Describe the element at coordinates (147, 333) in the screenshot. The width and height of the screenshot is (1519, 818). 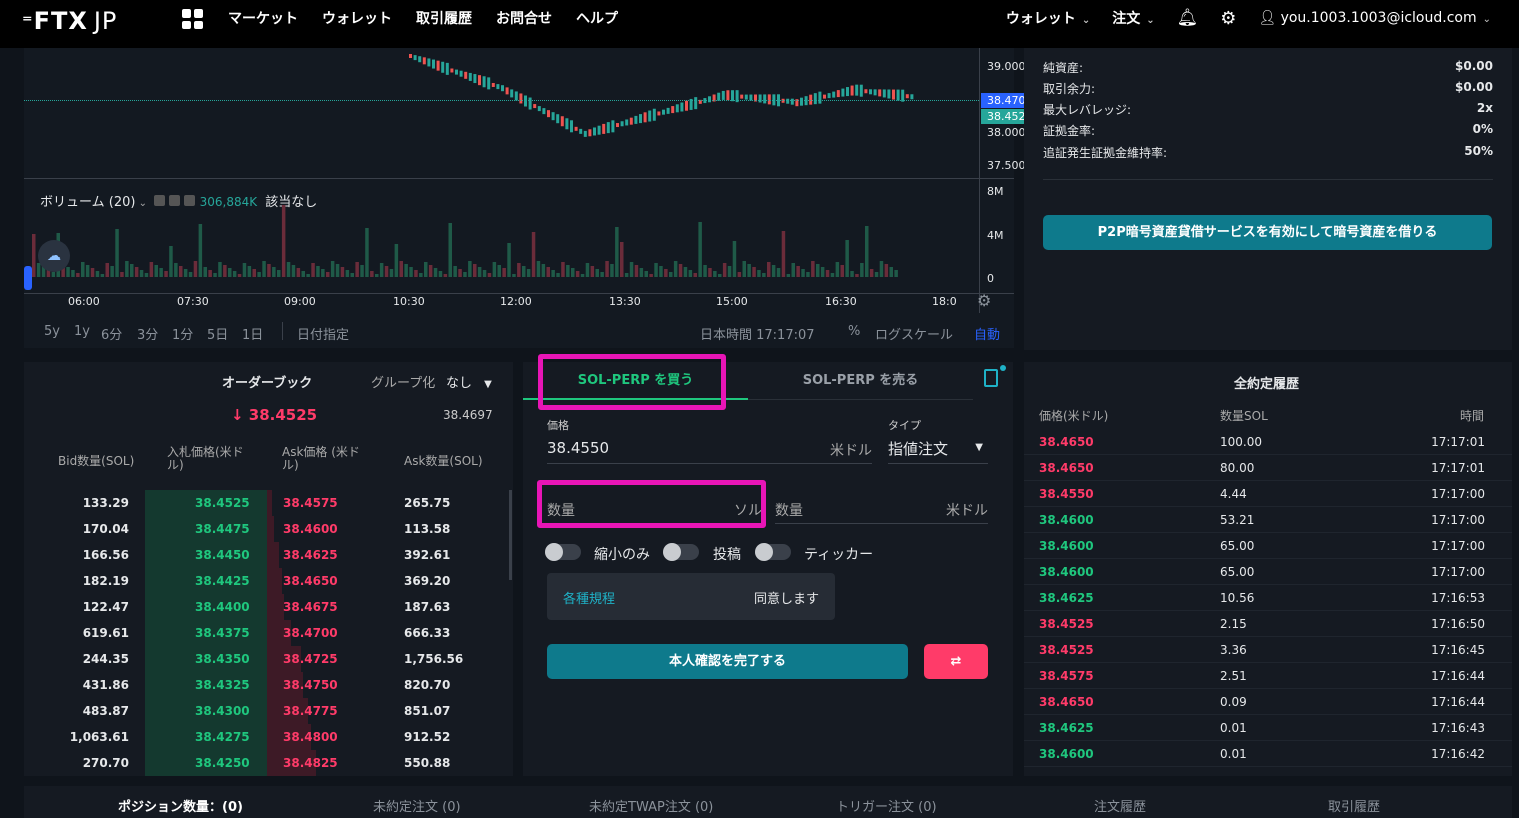
I see `range-3m: 3分` at that location.